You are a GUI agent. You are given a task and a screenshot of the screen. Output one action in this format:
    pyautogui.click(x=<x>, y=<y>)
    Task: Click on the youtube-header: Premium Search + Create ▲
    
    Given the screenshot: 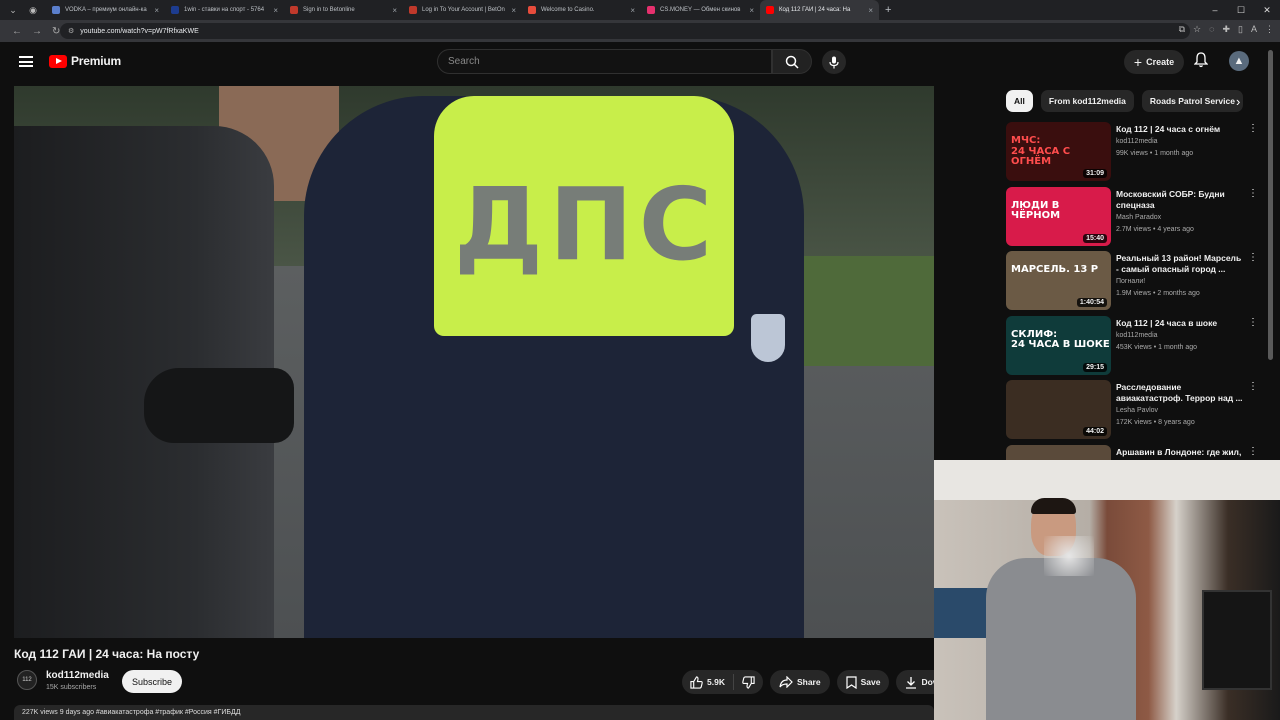 What is the action you would take?
    pyautogui.click(x=640, y=62)
    